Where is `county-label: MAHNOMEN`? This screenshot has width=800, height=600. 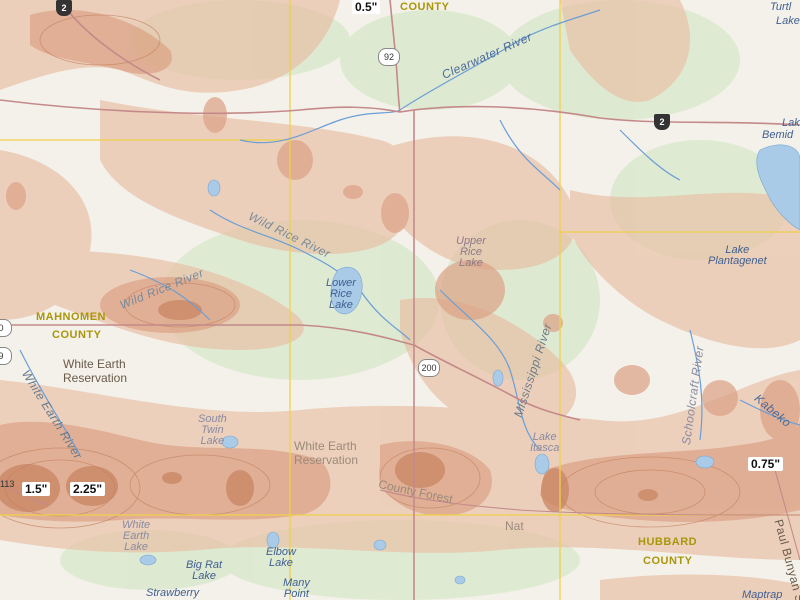 county-label: MAHNOMEN is located at coordinates (71, 317).